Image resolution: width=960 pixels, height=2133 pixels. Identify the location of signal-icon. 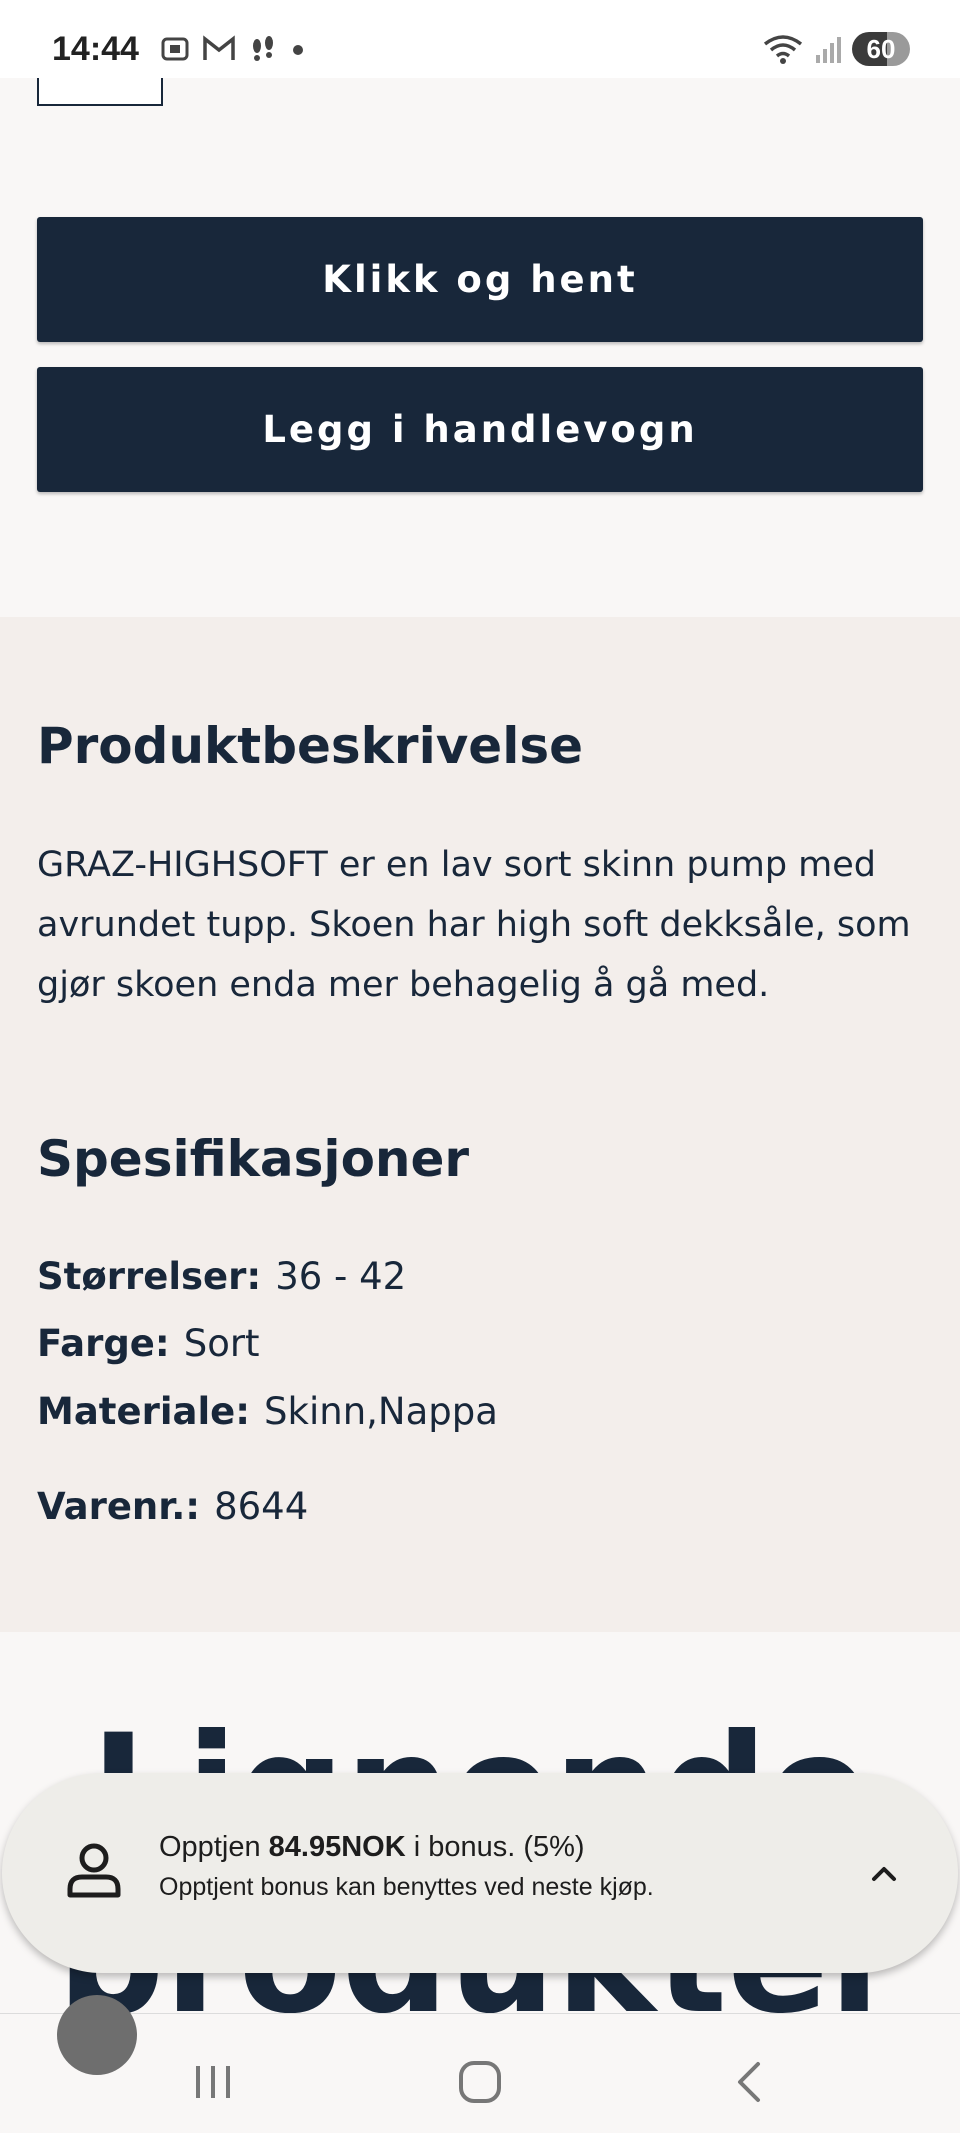
(828, 50).